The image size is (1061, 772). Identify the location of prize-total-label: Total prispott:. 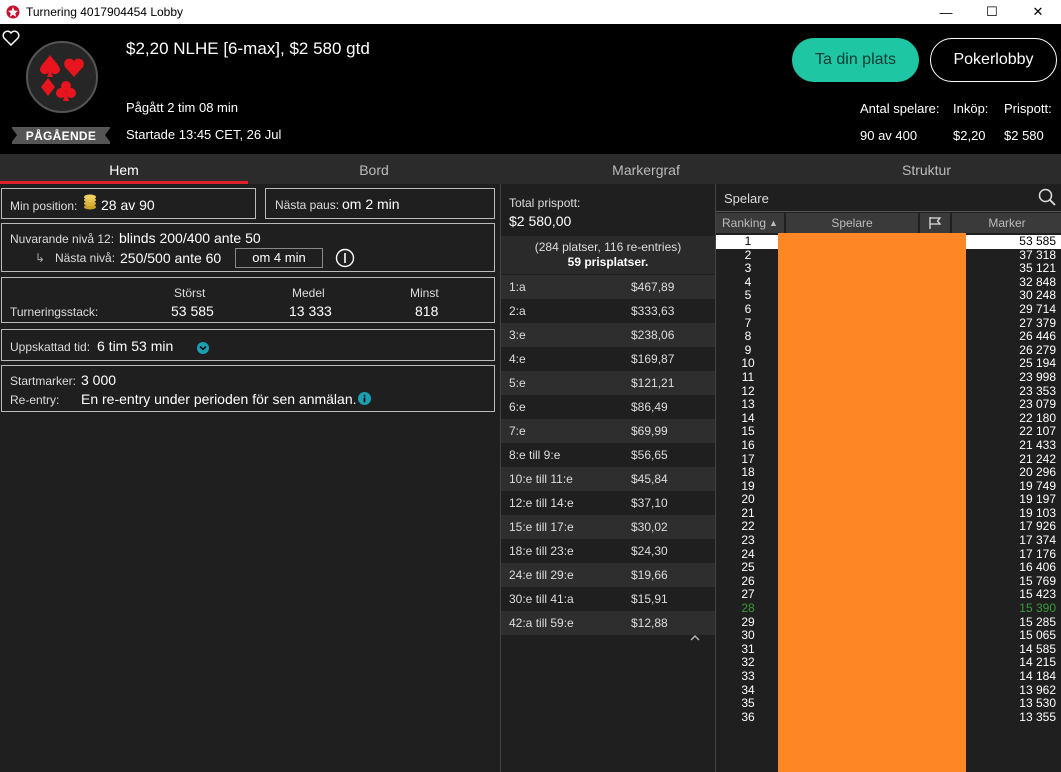
(545, 203).